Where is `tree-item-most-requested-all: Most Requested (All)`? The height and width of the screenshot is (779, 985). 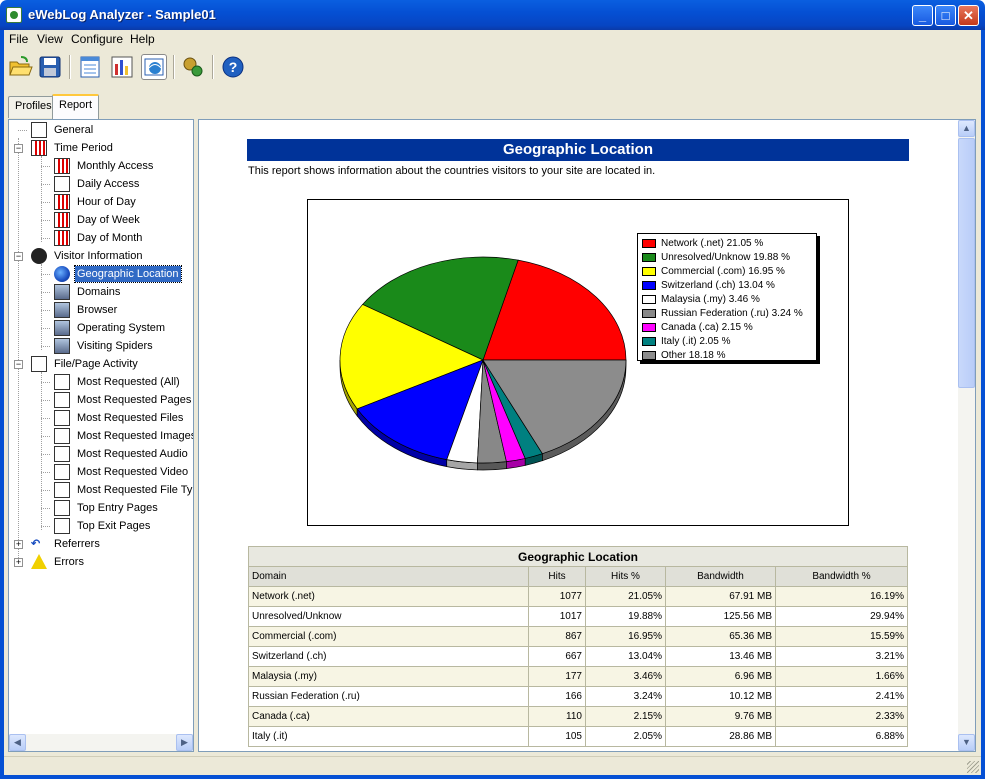
tree-item-most-requested-all: Most Requested (All) is located at coordinates (118, 383).